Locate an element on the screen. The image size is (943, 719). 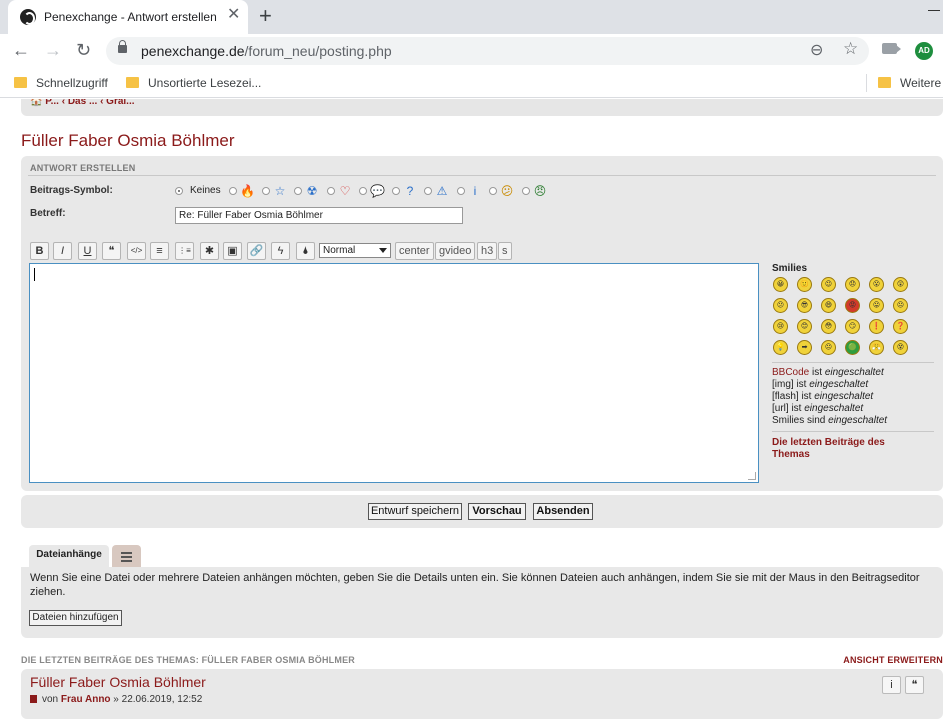
smiley-icon: 😉 is located at coordinates (828, 284).